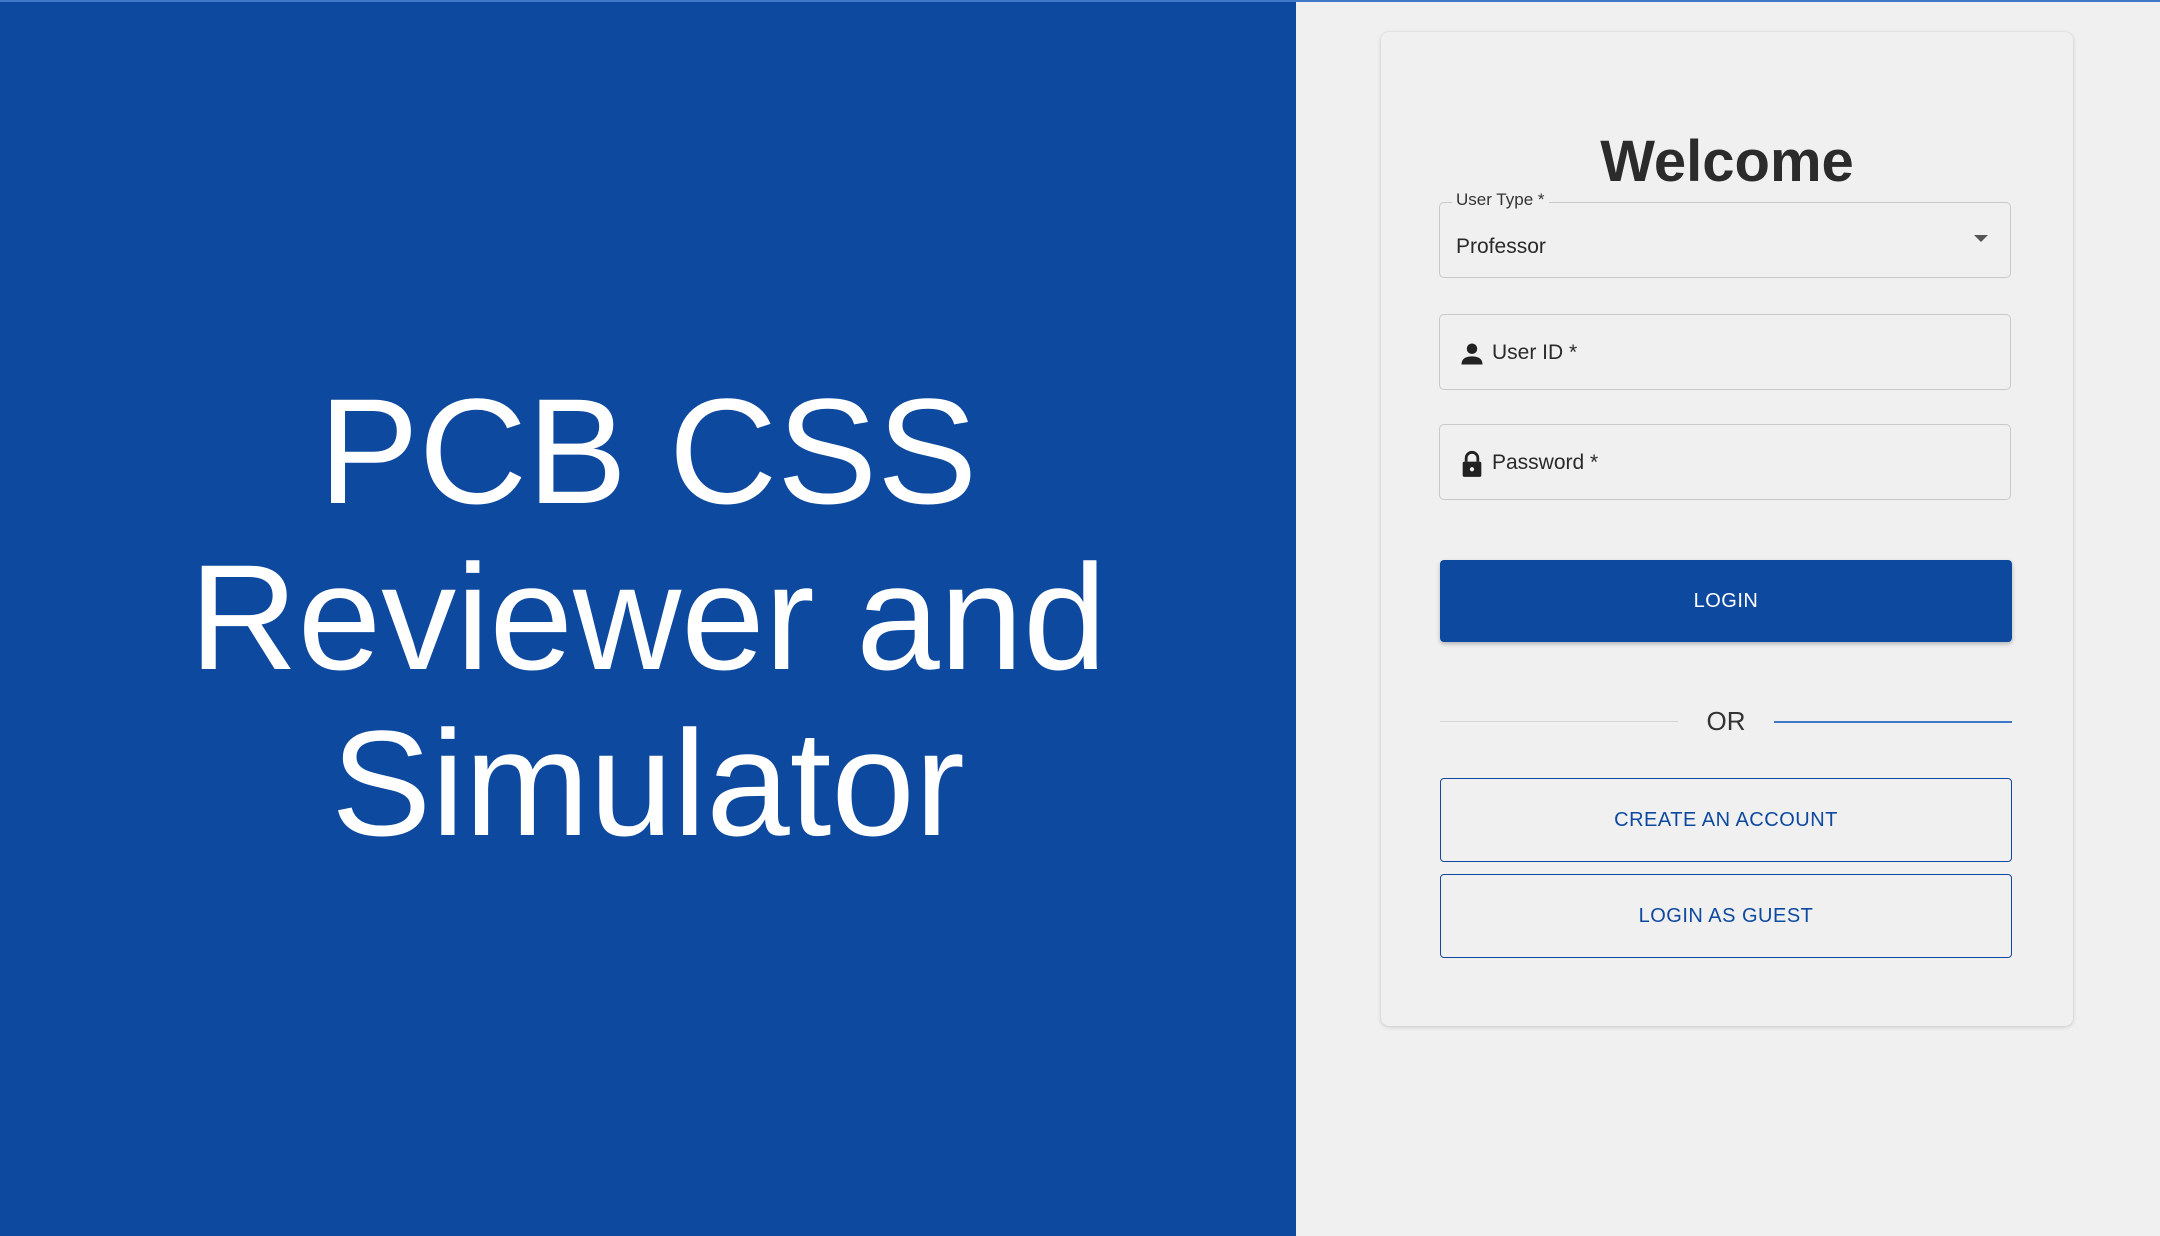  Describe the element at coordinates (1501, 246) in the screenshot. I see `user-type-value: Professor` at that location.